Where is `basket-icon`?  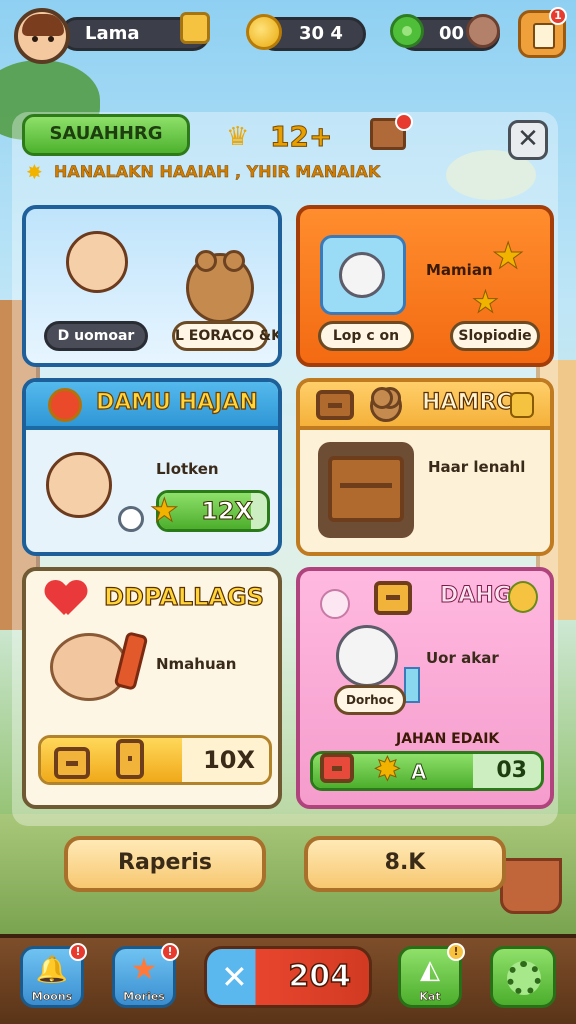 basket-icon is located at coordinates (366, 489).